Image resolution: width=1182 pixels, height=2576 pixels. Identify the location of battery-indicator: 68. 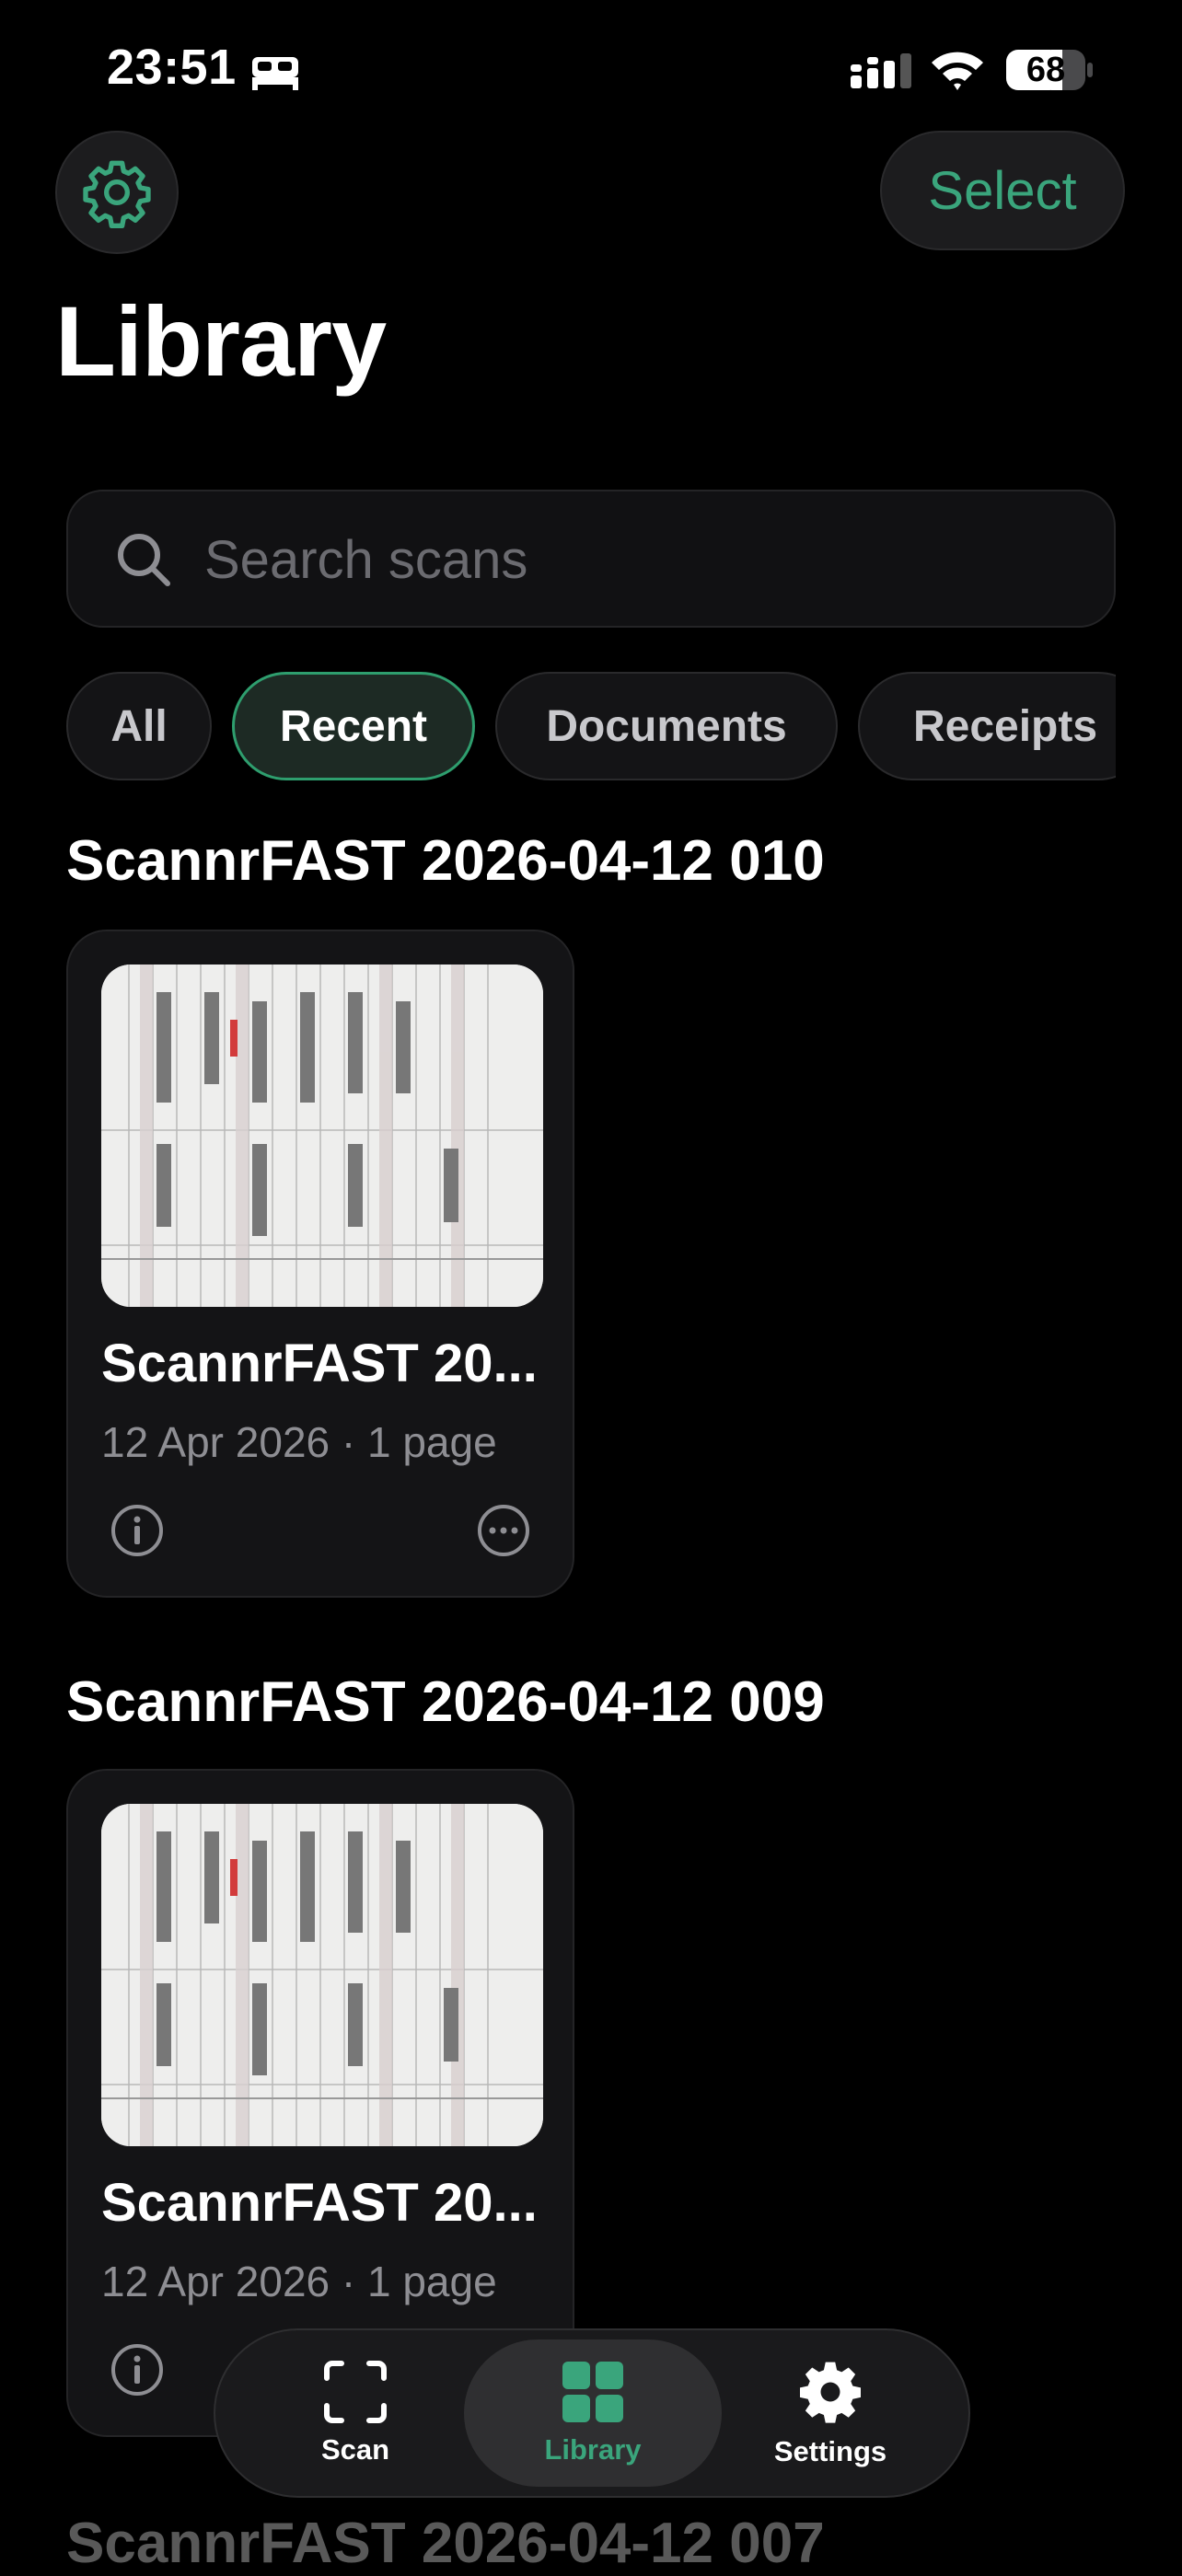
(1049, 70).